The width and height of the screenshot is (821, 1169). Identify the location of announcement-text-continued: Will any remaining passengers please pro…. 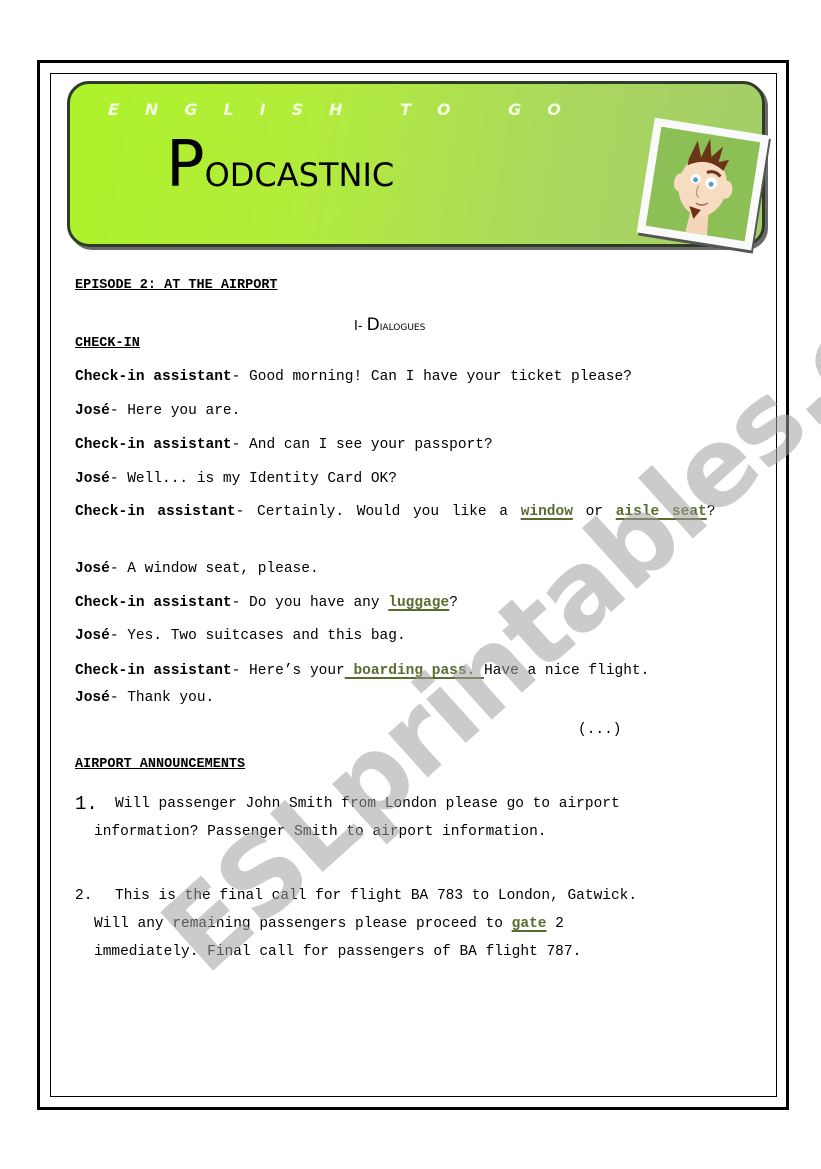
(364, 938).